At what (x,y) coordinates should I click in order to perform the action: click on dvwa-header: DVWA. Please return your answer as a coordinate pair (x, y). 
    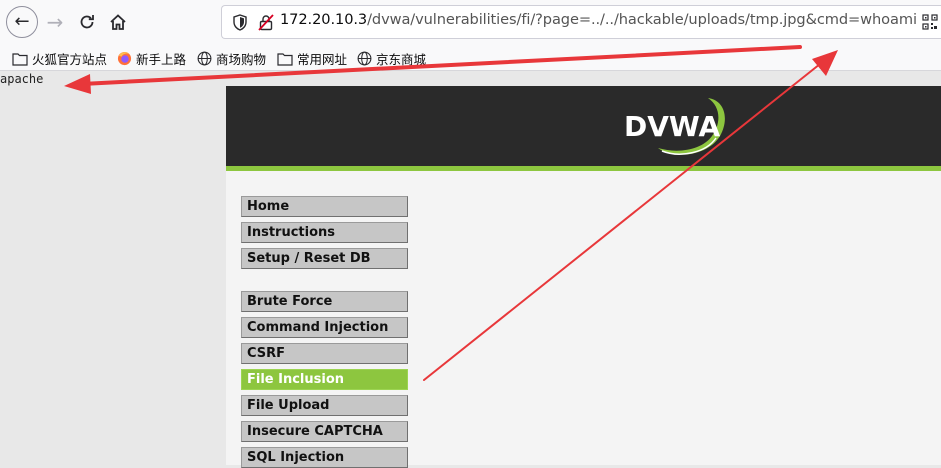
    Looking at the image, I should click on (583, 126).